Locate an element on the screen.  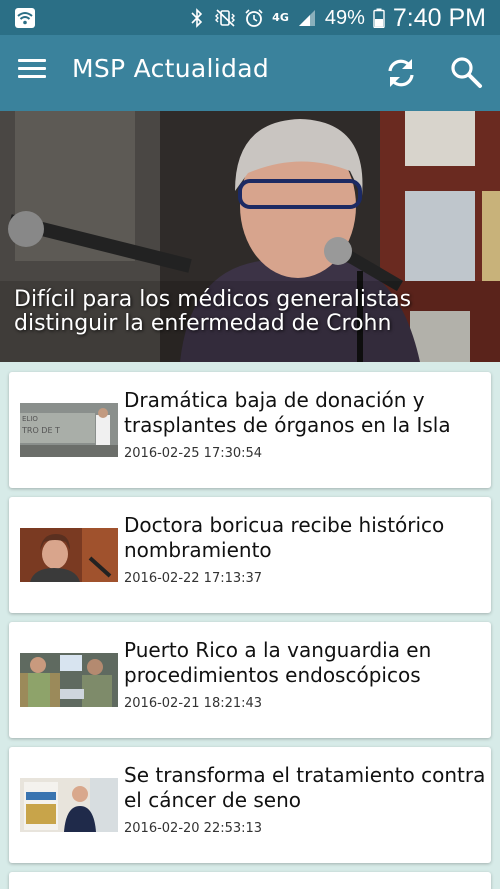
app-bar: MSP Actualidad is located at coordinates (250, 73).